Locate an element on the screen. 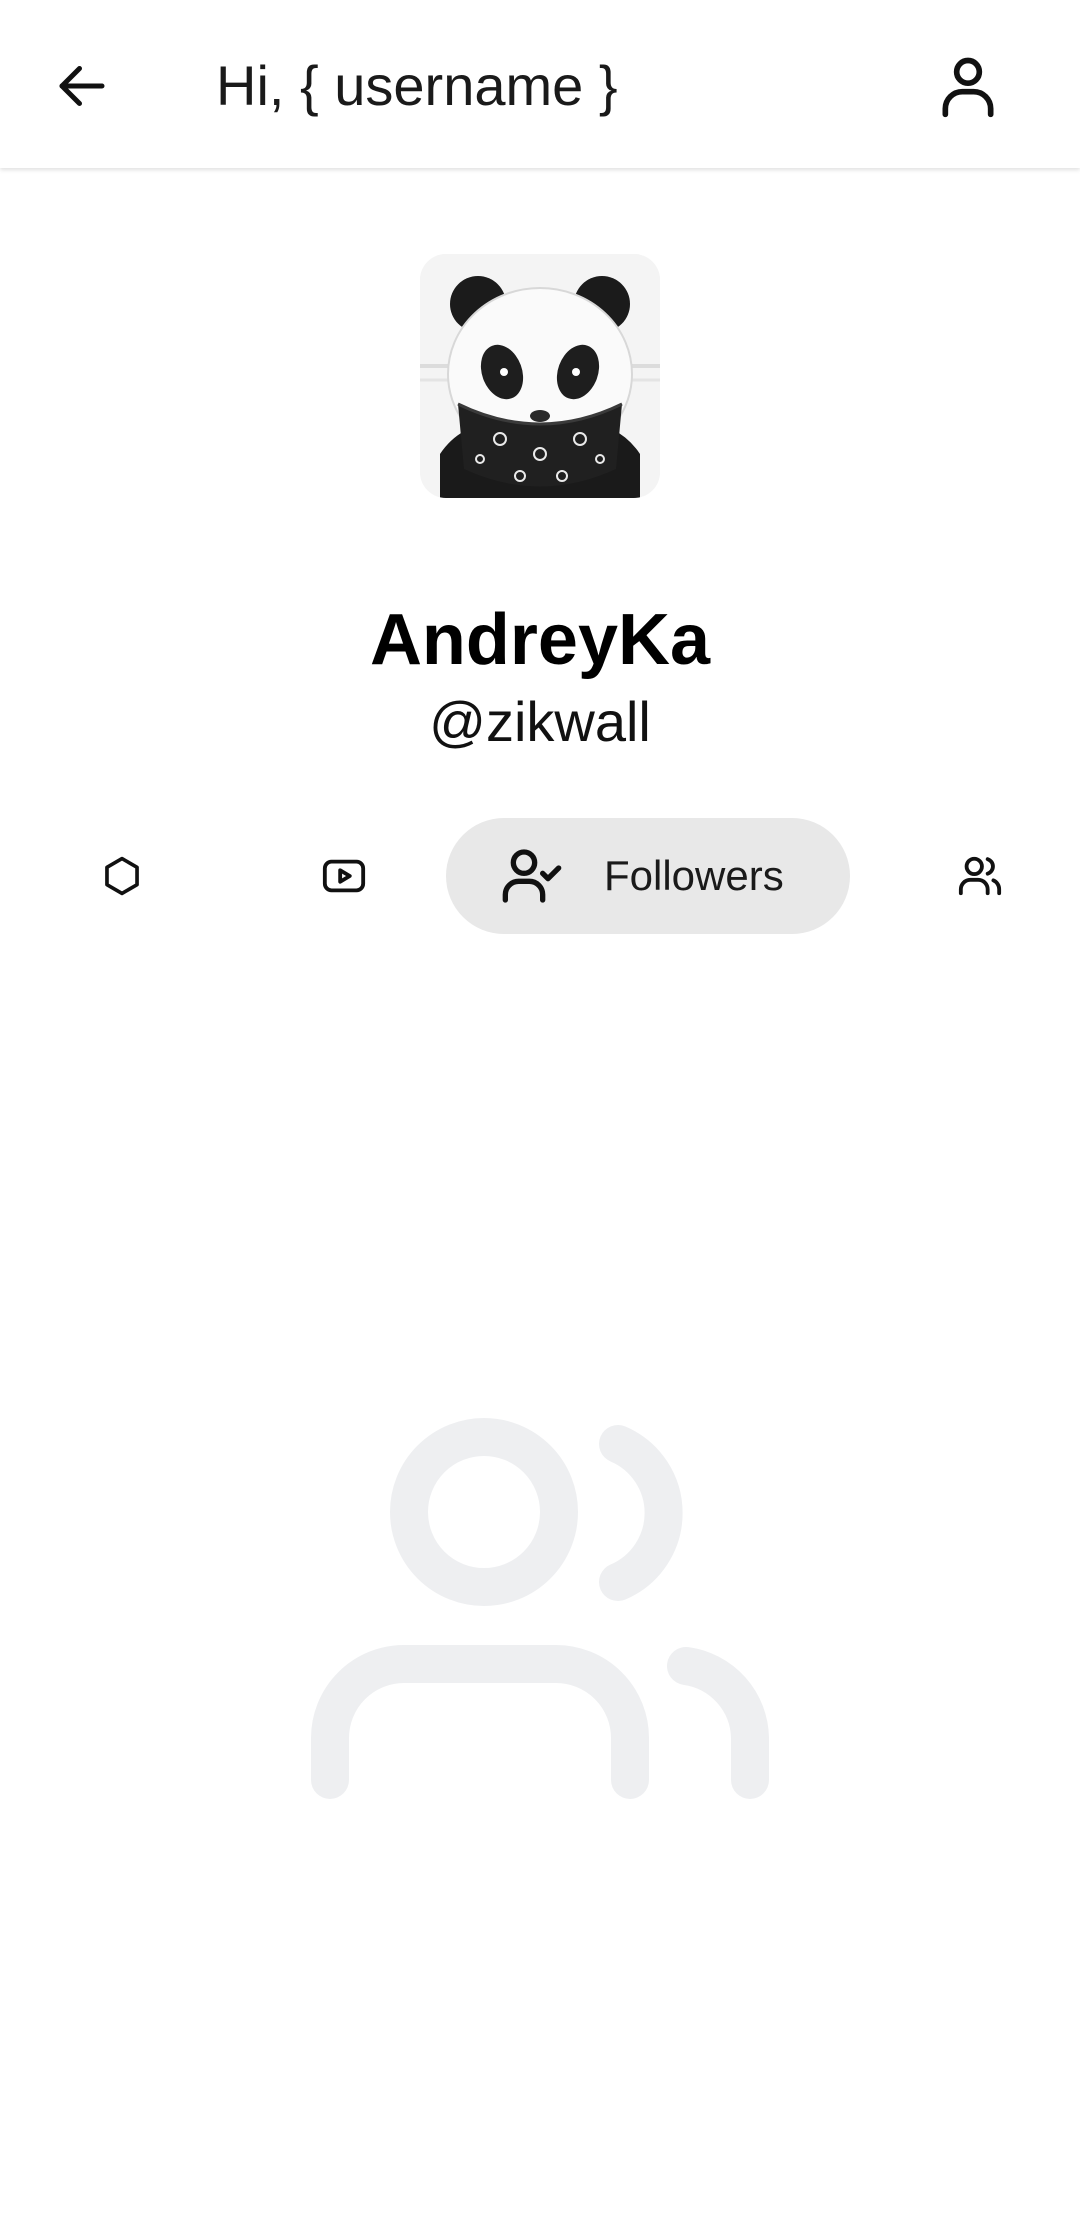 The height and width of the screenshot is (2220, 1080). display-name: AndreyKa is located at coordinates (540, 640).